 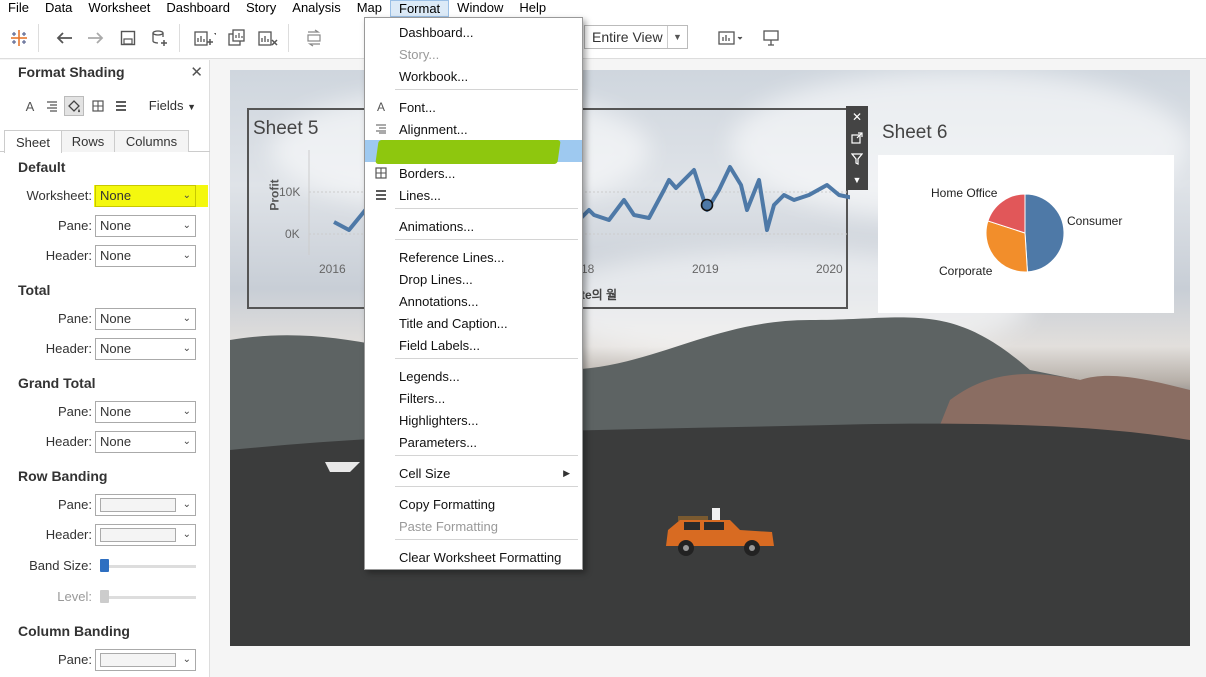 I want to click on section-total: Total, so click(x=34, y=290).